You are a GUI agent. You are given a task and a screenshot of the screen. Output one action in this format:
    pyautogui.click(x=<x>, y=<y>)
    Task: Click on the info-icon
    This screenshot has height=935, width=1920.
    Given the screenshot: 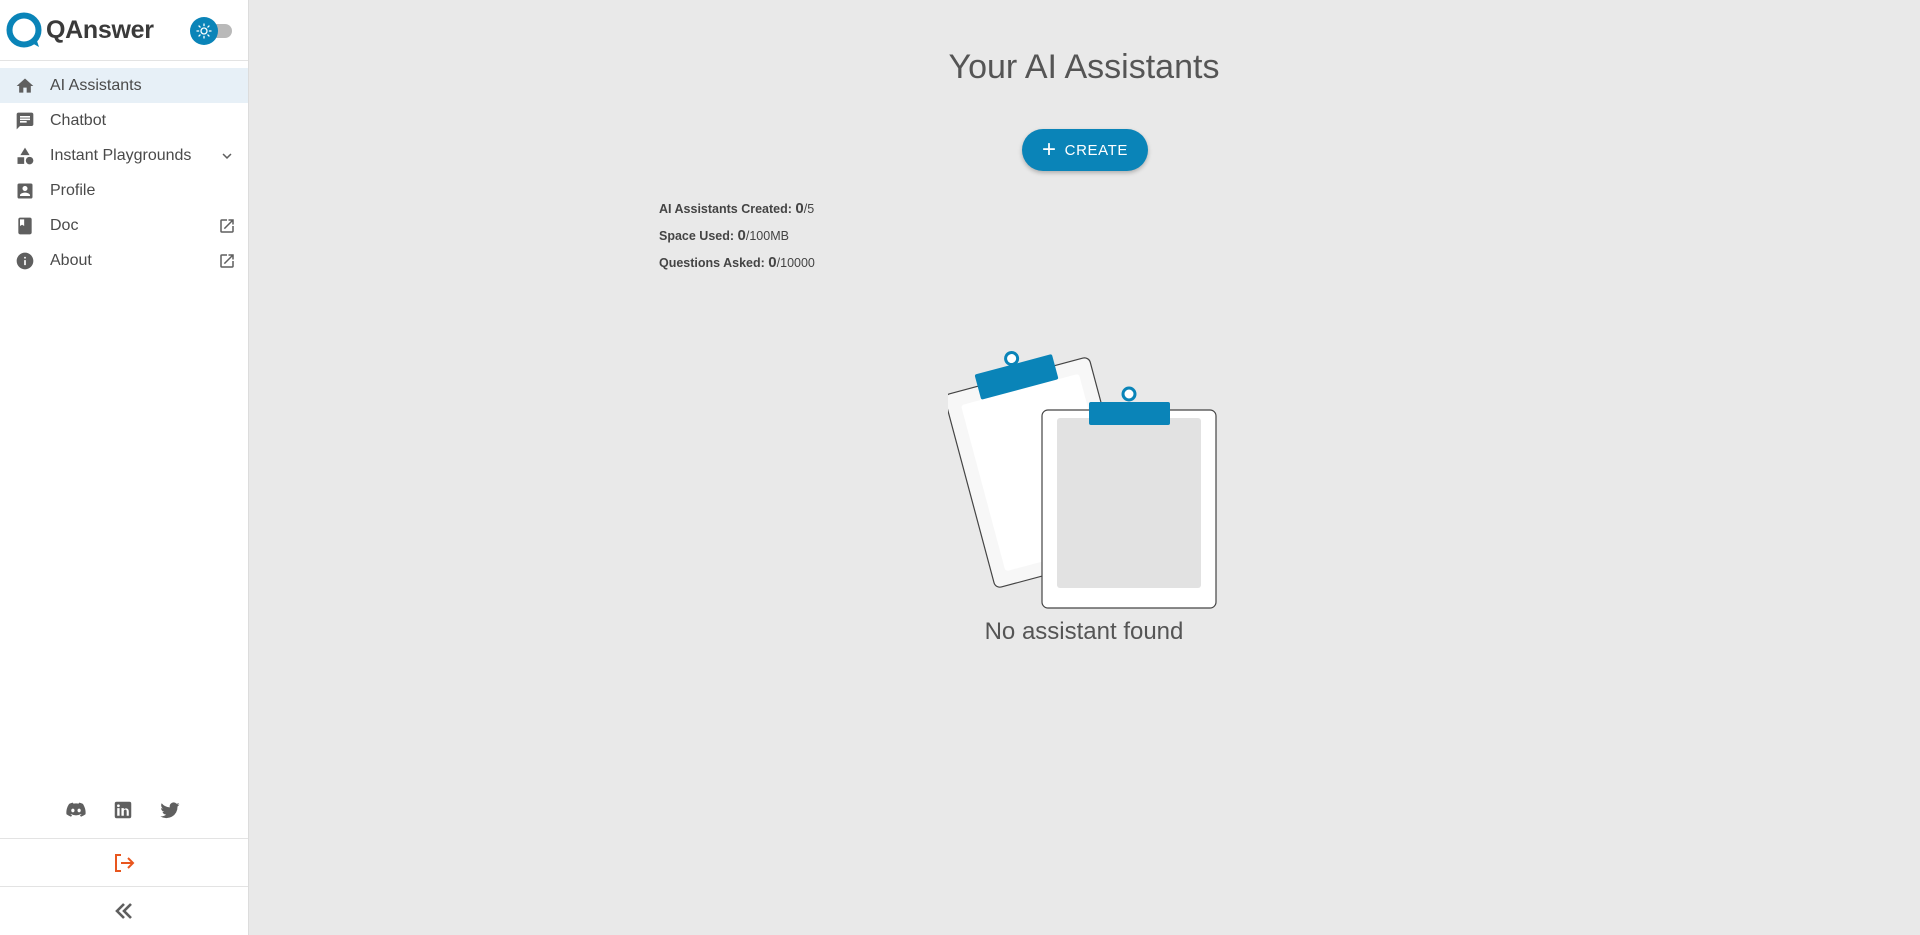 What is the action you would take?
    pyautogui.click(x=25, y=261)
    